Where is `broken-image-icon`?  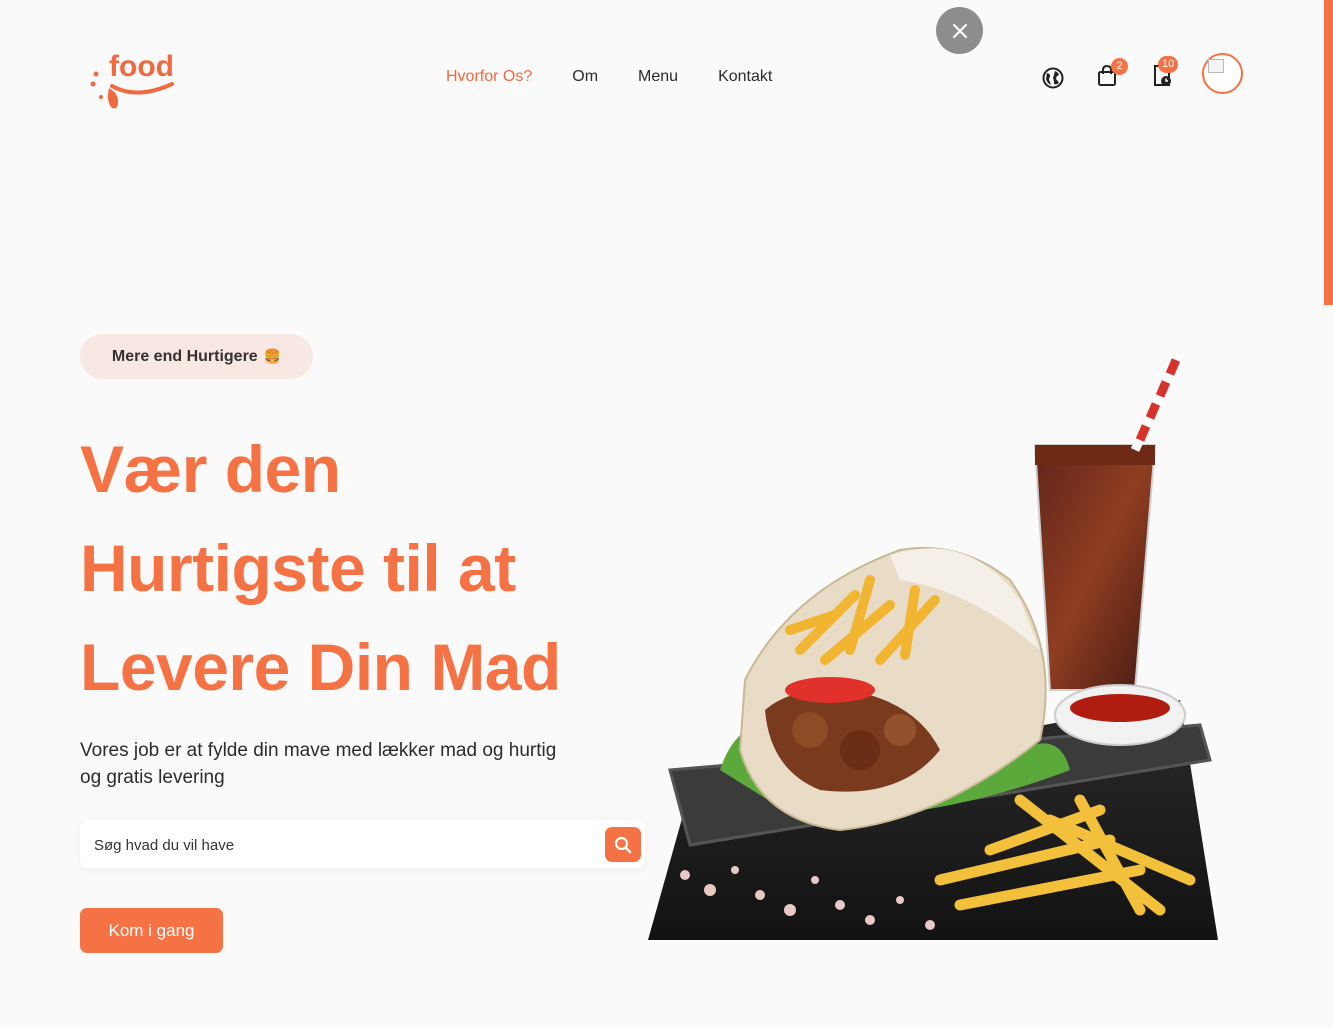
broken-image-icon is located at coordinates (1216, 66).